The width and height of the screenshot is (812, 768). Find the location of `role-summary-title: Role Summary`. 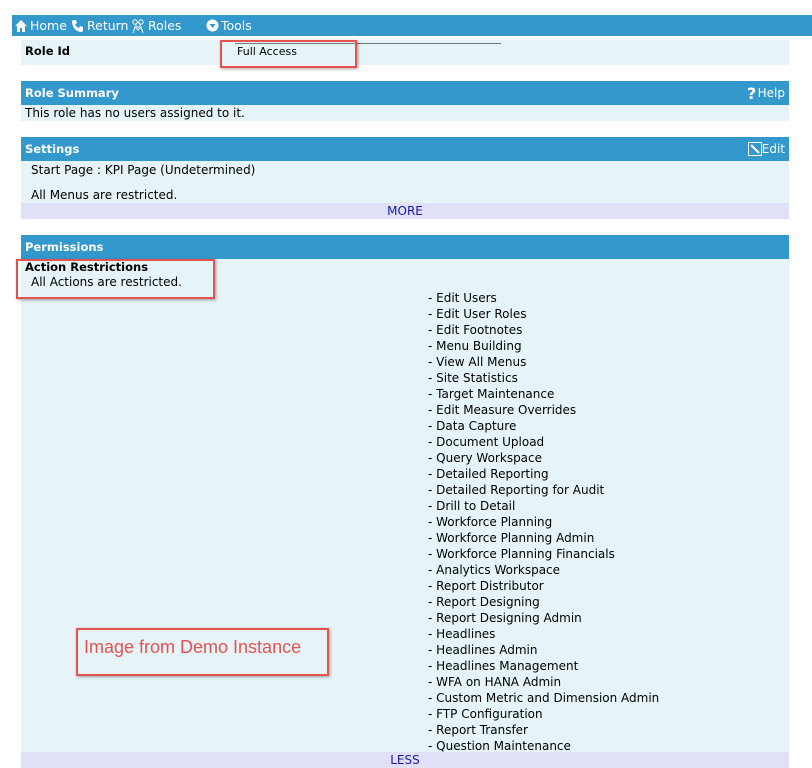

role-summary-title: Role Summary is located at coordinates (72, 93).